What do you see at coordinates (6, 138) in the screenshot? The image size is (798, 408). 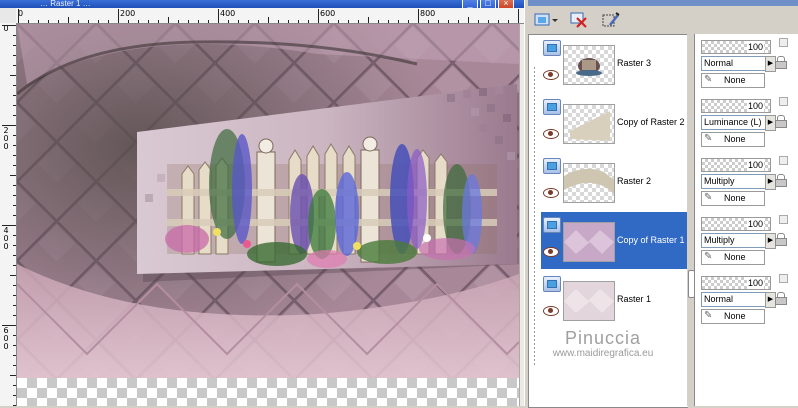 I see `ruler-label: 2 0 0` at bounding box center [6, 138].